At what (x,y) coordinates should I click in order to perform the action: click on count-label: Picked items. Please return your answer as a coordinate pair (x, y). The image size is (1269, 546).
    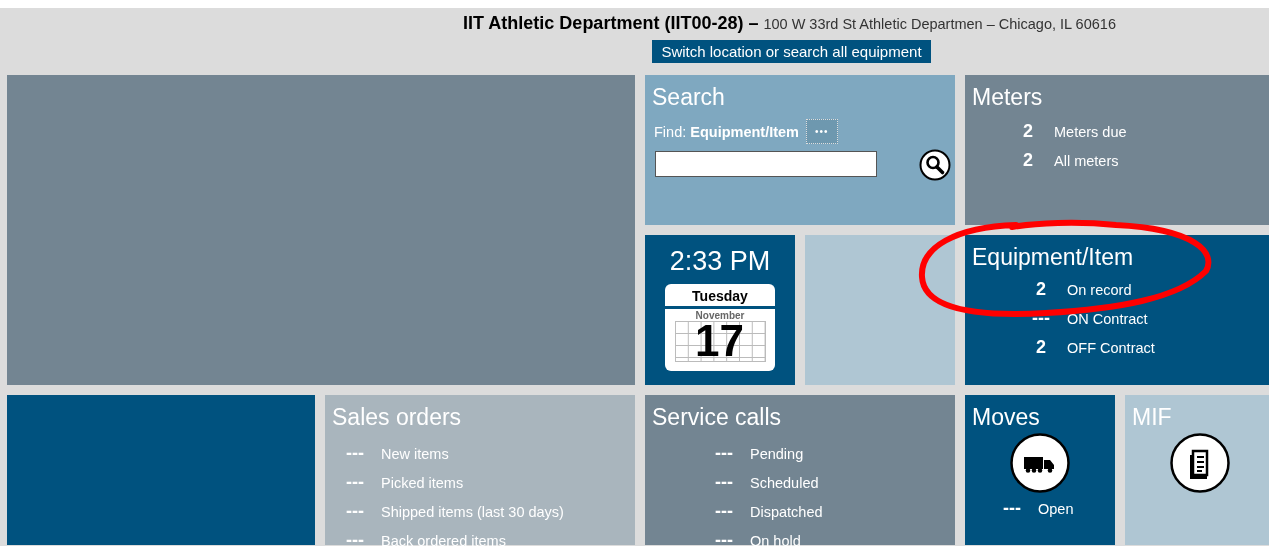
    Looking at the image, I should click on (422, 482).